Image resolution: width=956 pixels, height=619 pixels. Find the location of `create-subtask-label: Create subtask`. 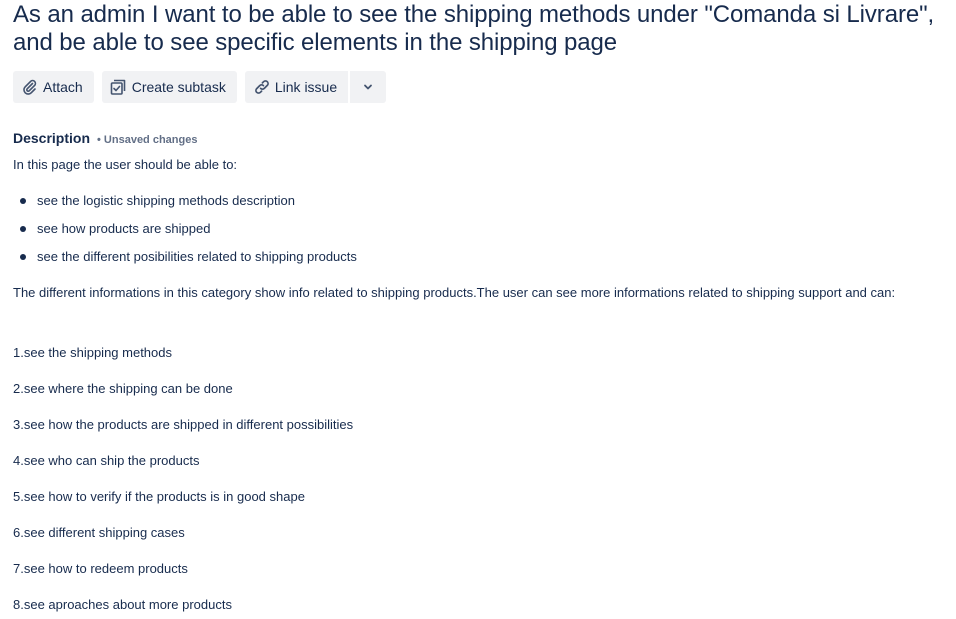

create-subtask-label: Create subtask is located at coordinates (178, 87).